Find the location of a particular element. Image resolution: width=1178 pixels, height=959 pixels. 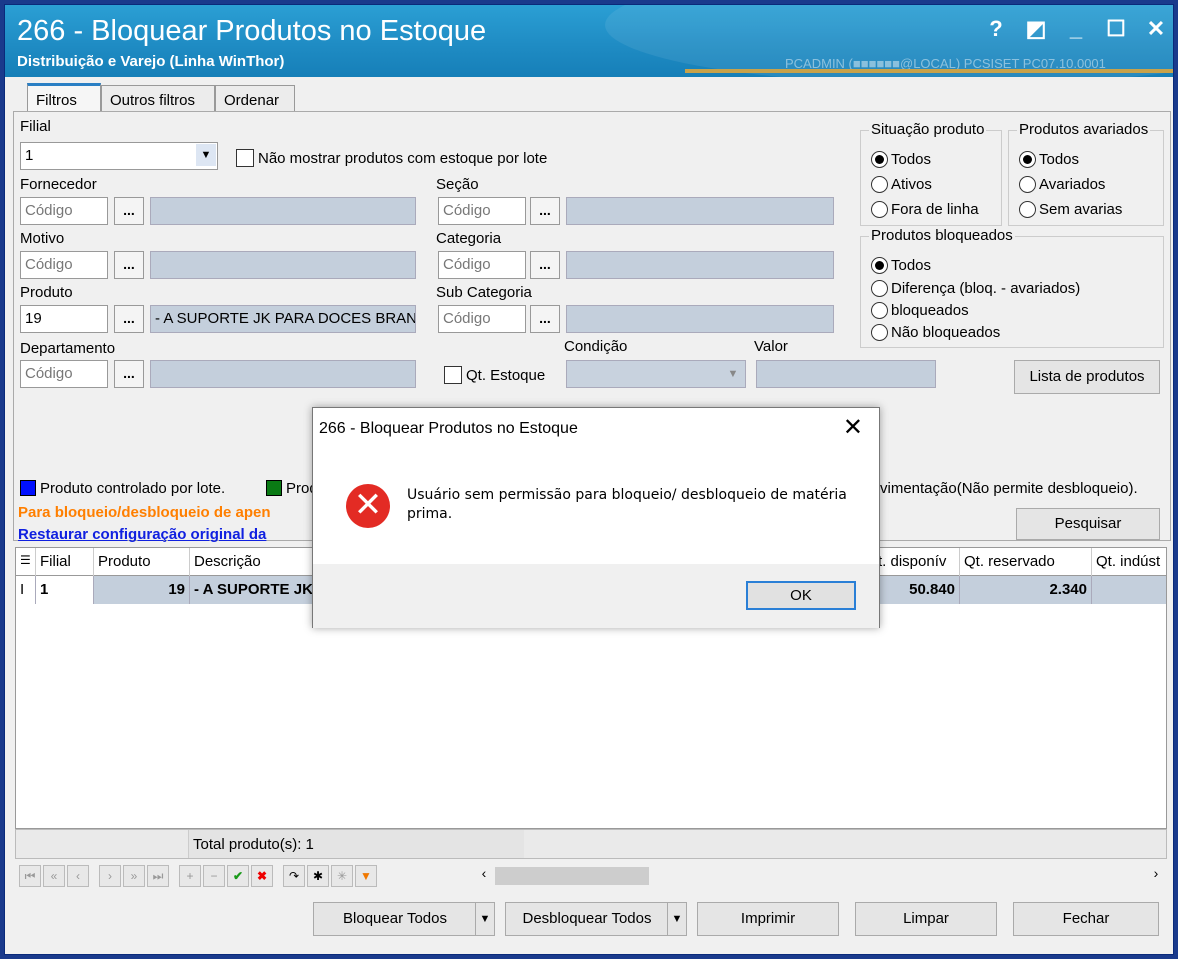

filter-icon: ▼ is located at coordinates (366, 876).